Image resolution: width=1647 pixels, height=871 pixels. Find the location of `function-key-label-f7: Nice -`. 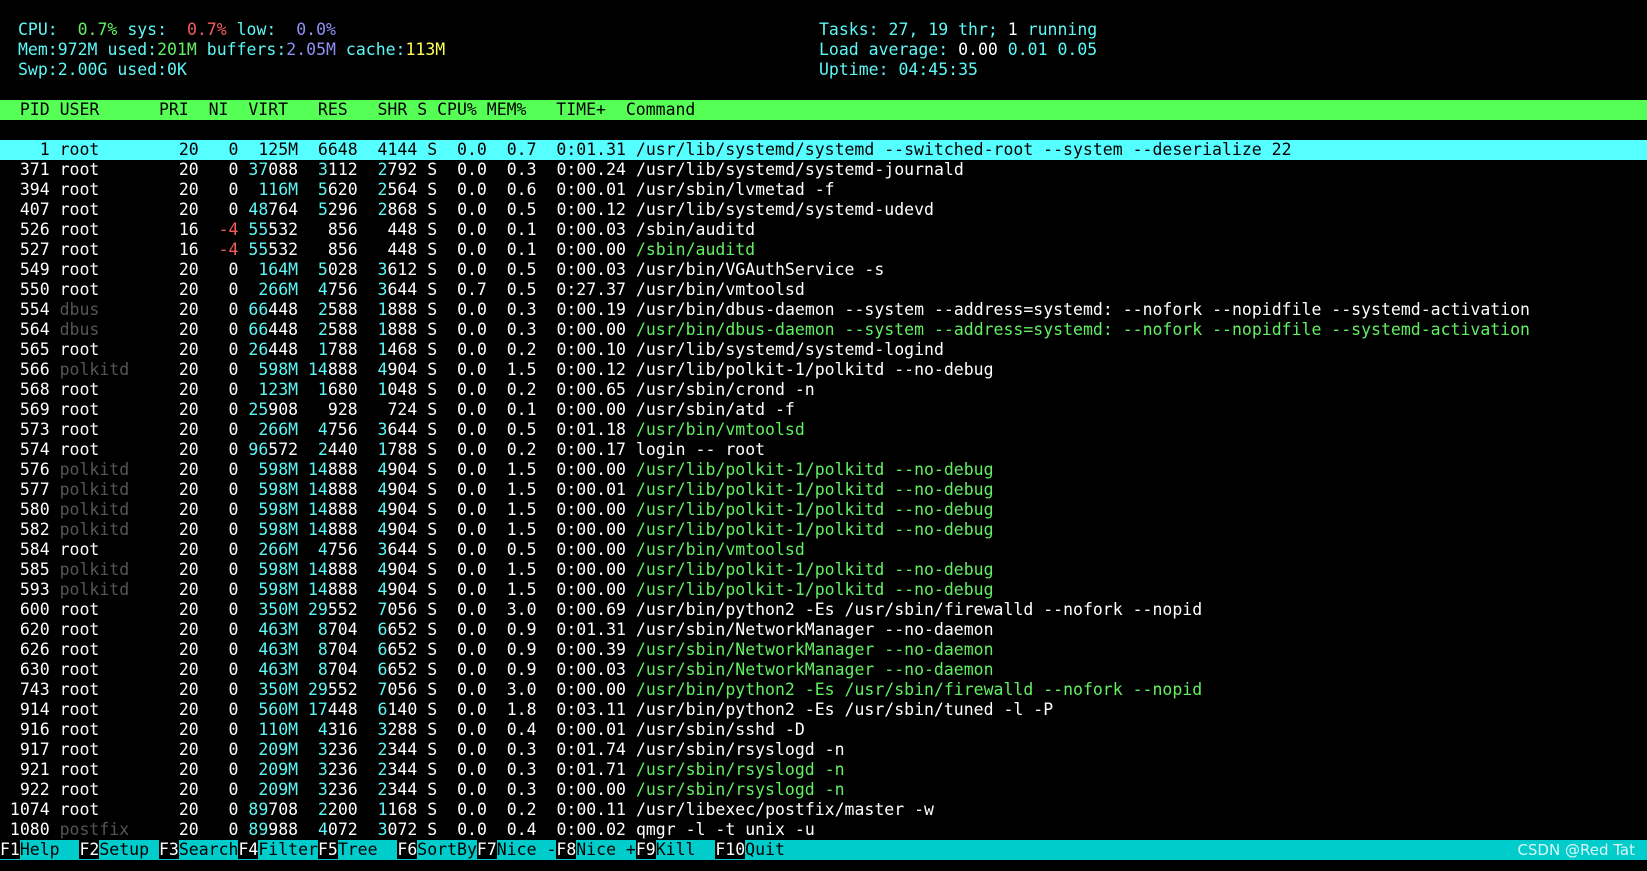

function-key-label-f7: Nice - is located at coordinates (526, 849).